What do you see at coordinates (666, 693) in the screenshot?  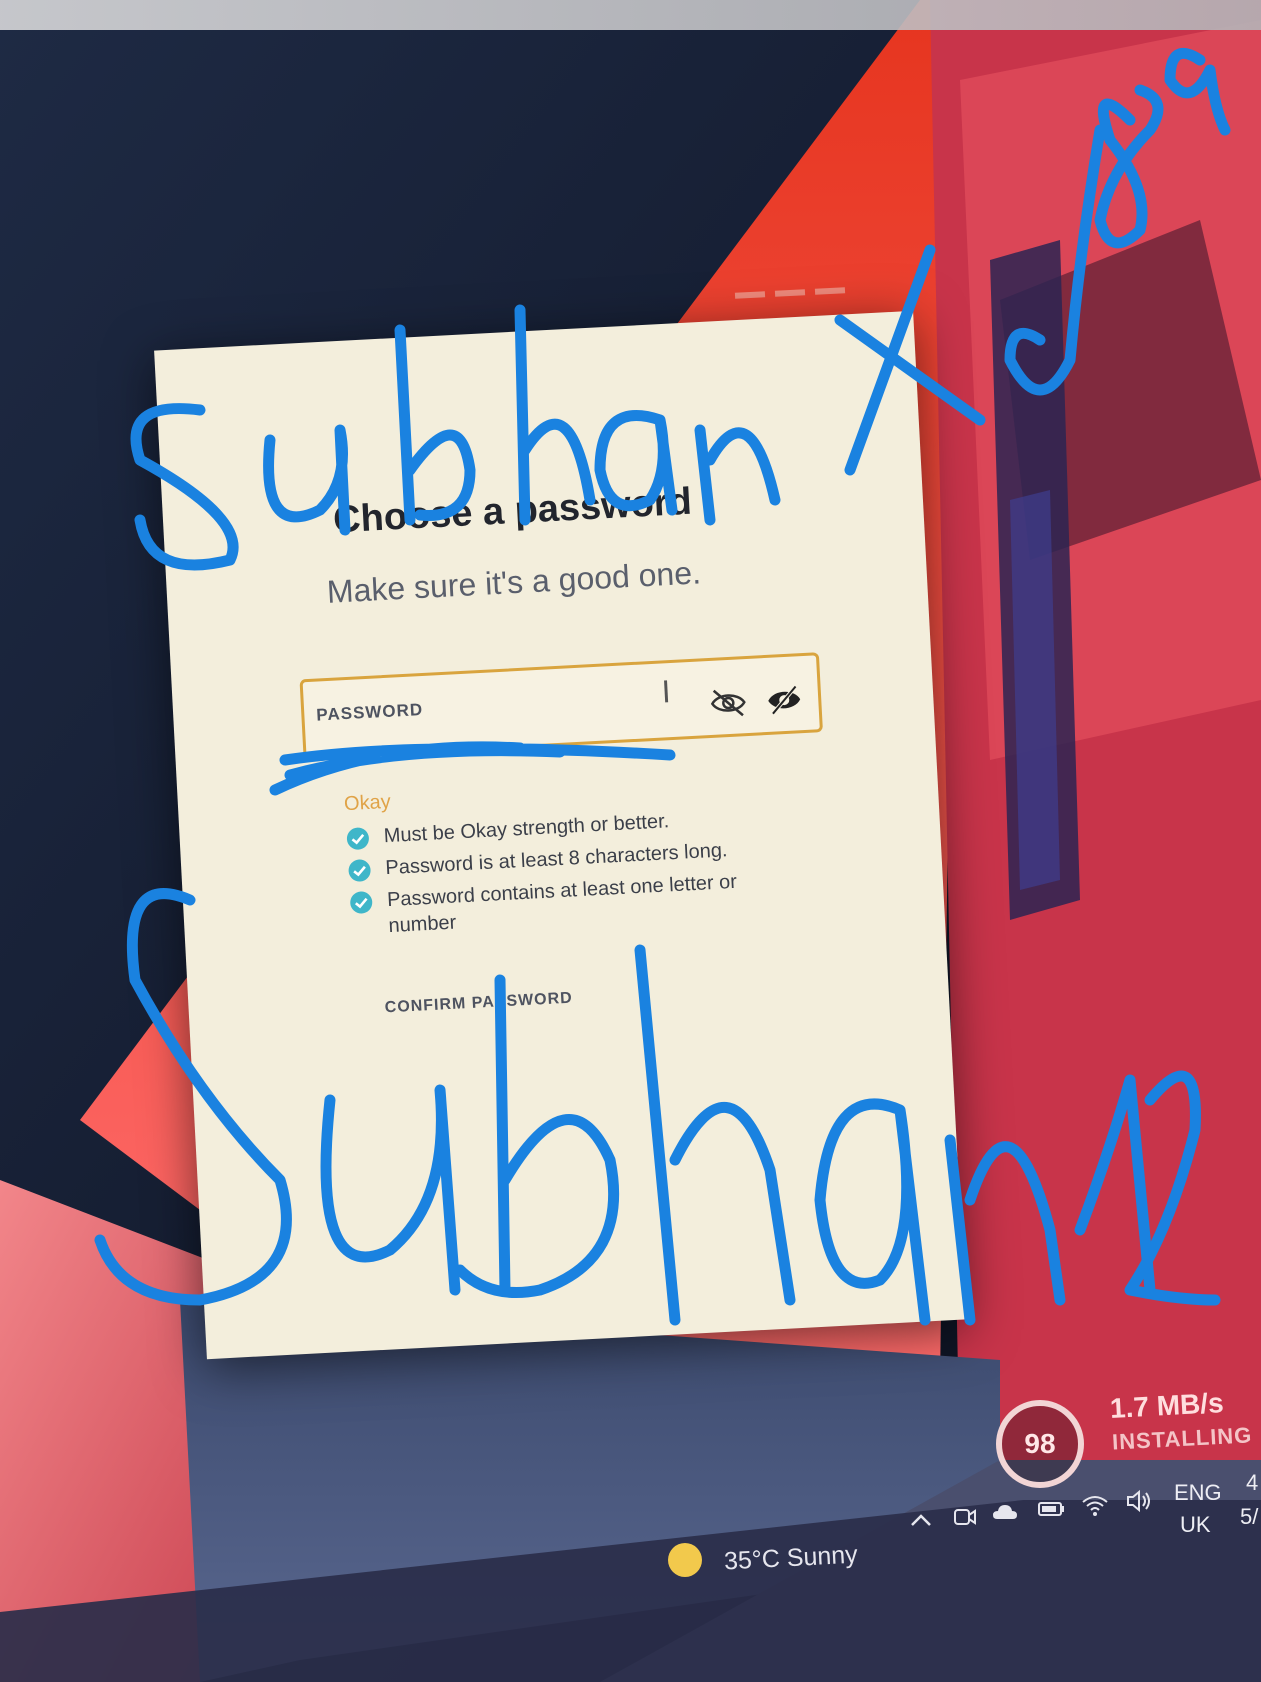 I see `text-cursor-icon: Ⅰ` at bounding box center [666, 693].